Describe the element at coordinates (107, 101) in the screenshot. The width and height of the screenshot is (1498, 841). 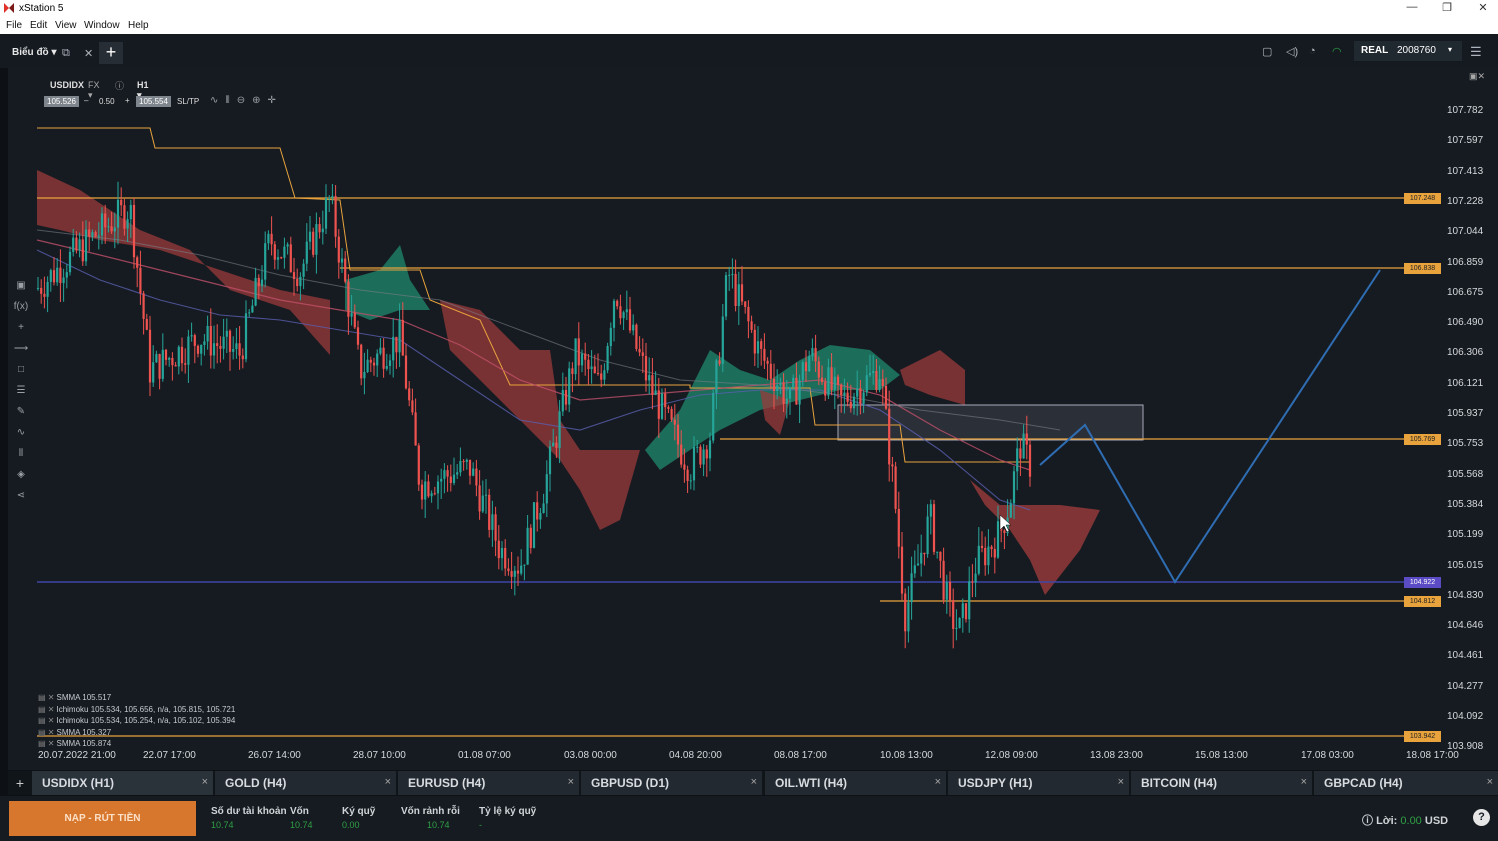
I see `lot-size-input: 0.50` at that location.